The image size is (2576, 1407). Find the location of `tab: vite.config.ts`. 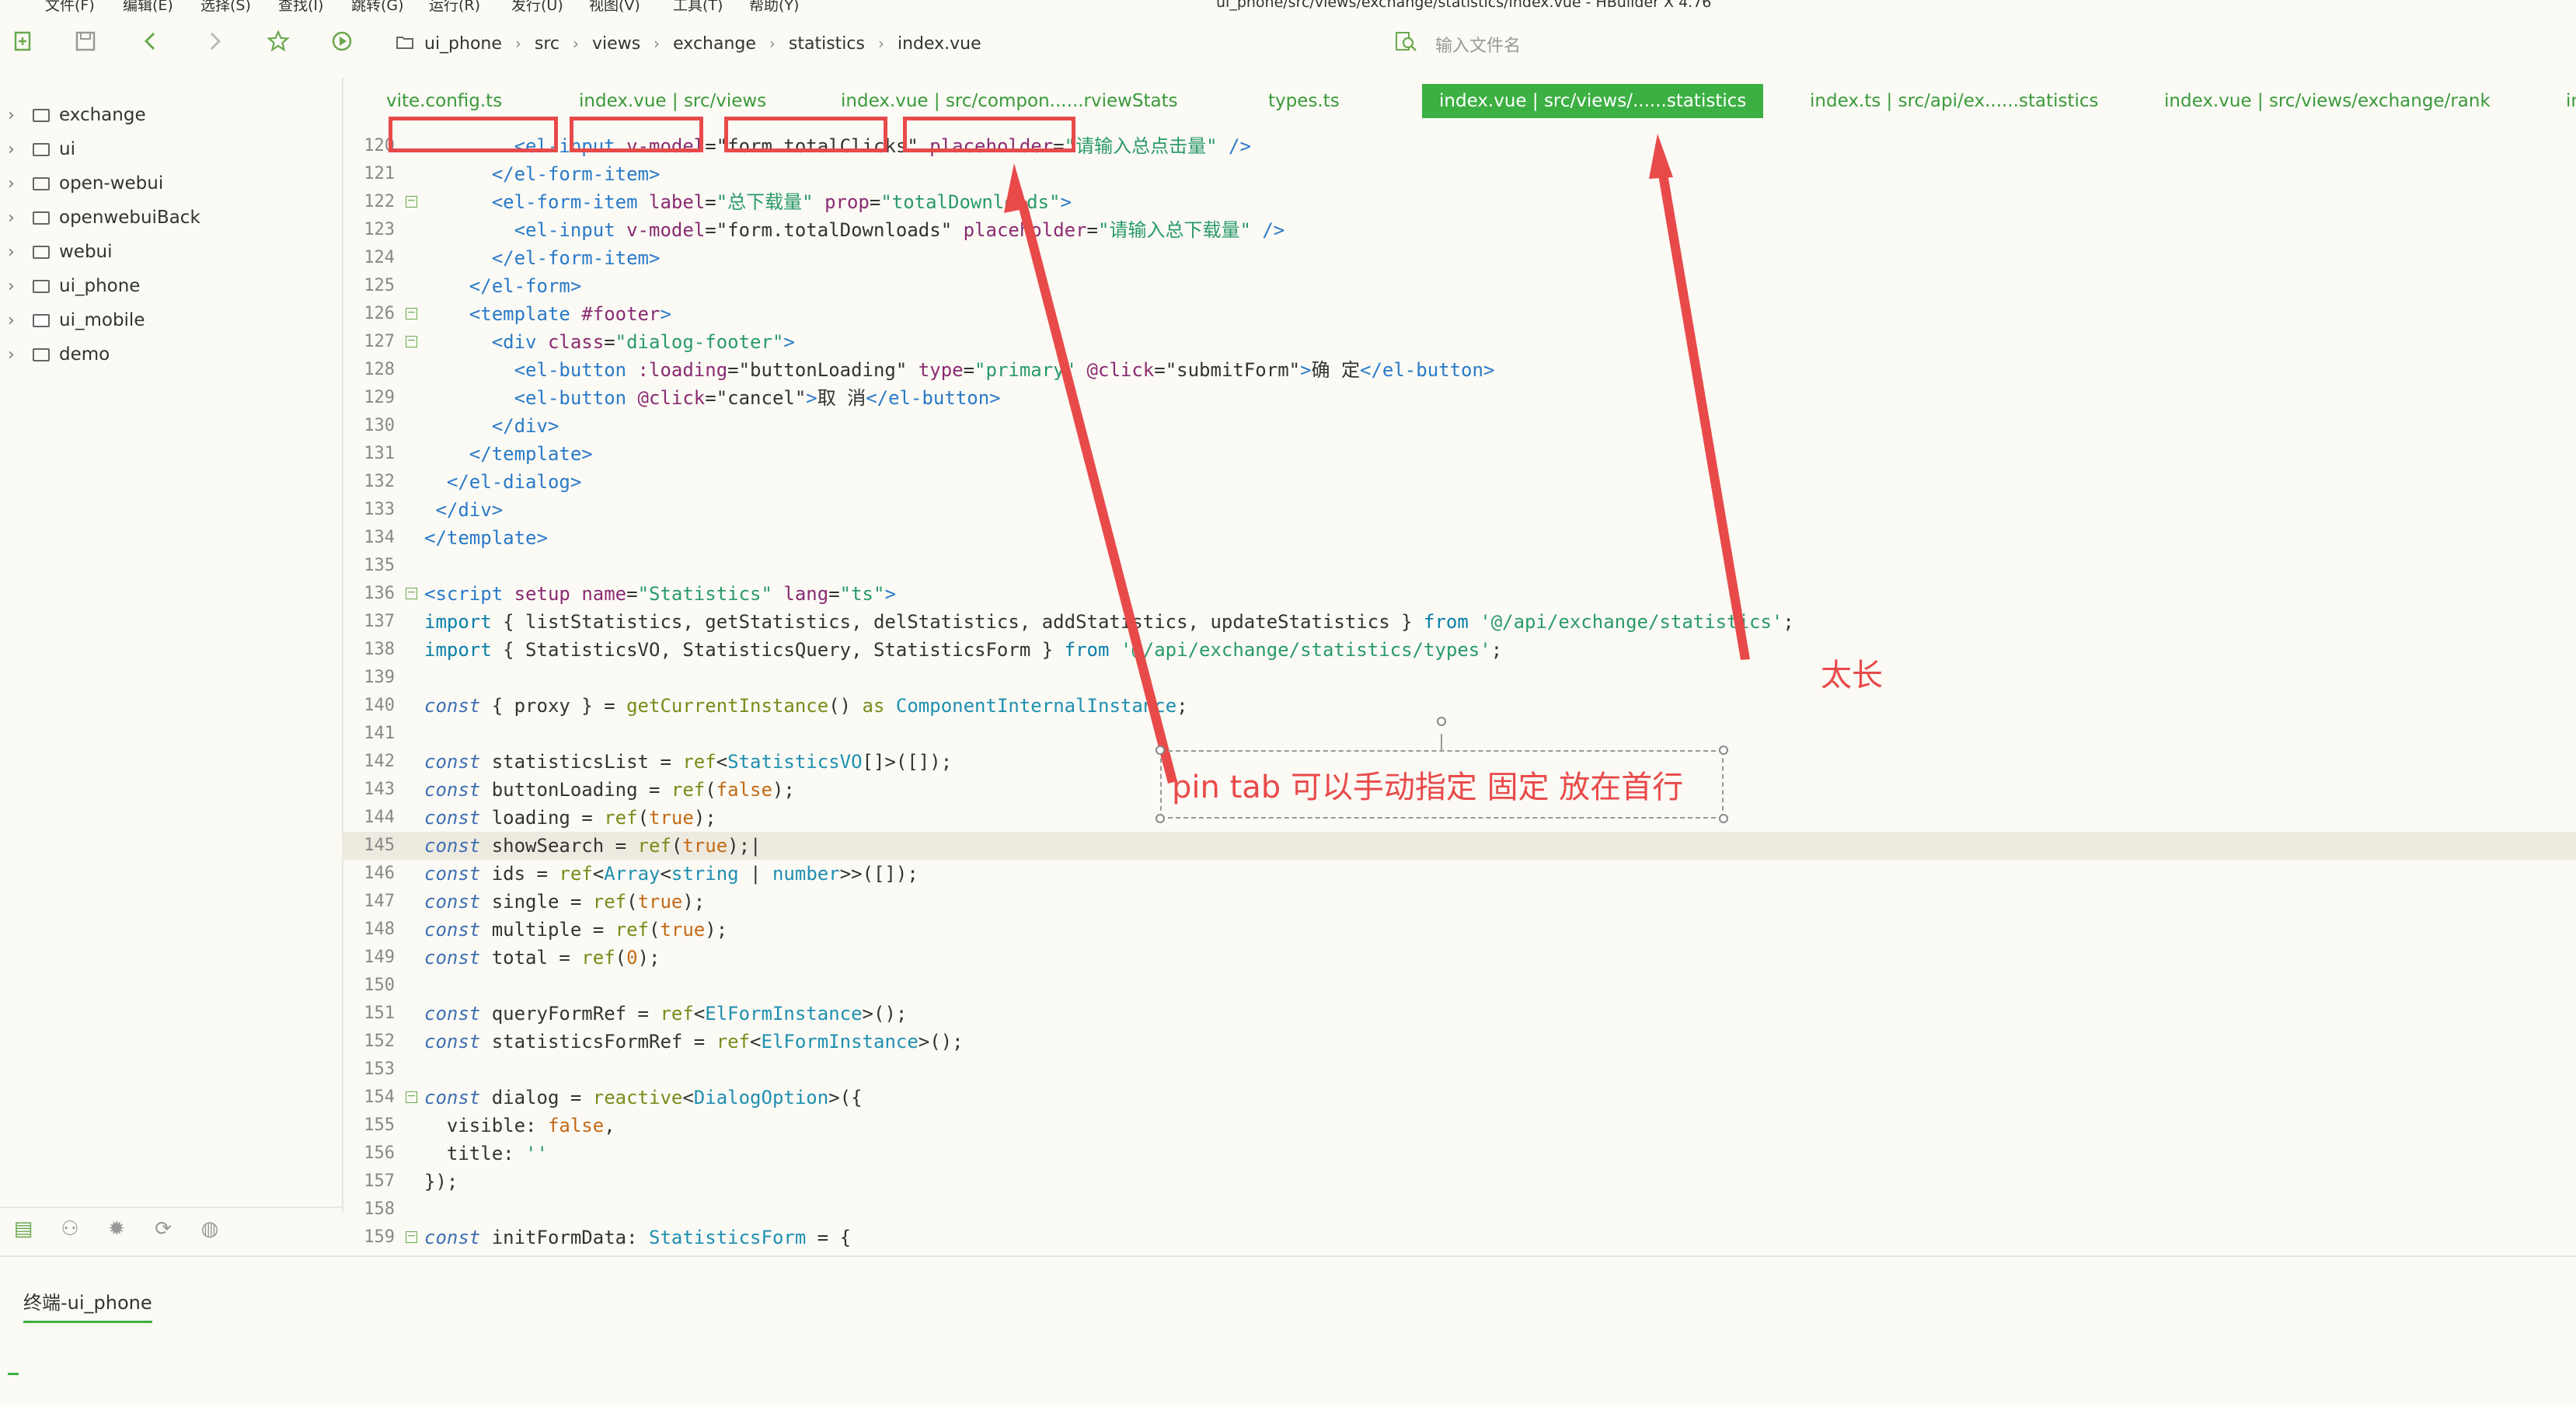

tab: vite.config.ts is located at coordinates (444, 101).